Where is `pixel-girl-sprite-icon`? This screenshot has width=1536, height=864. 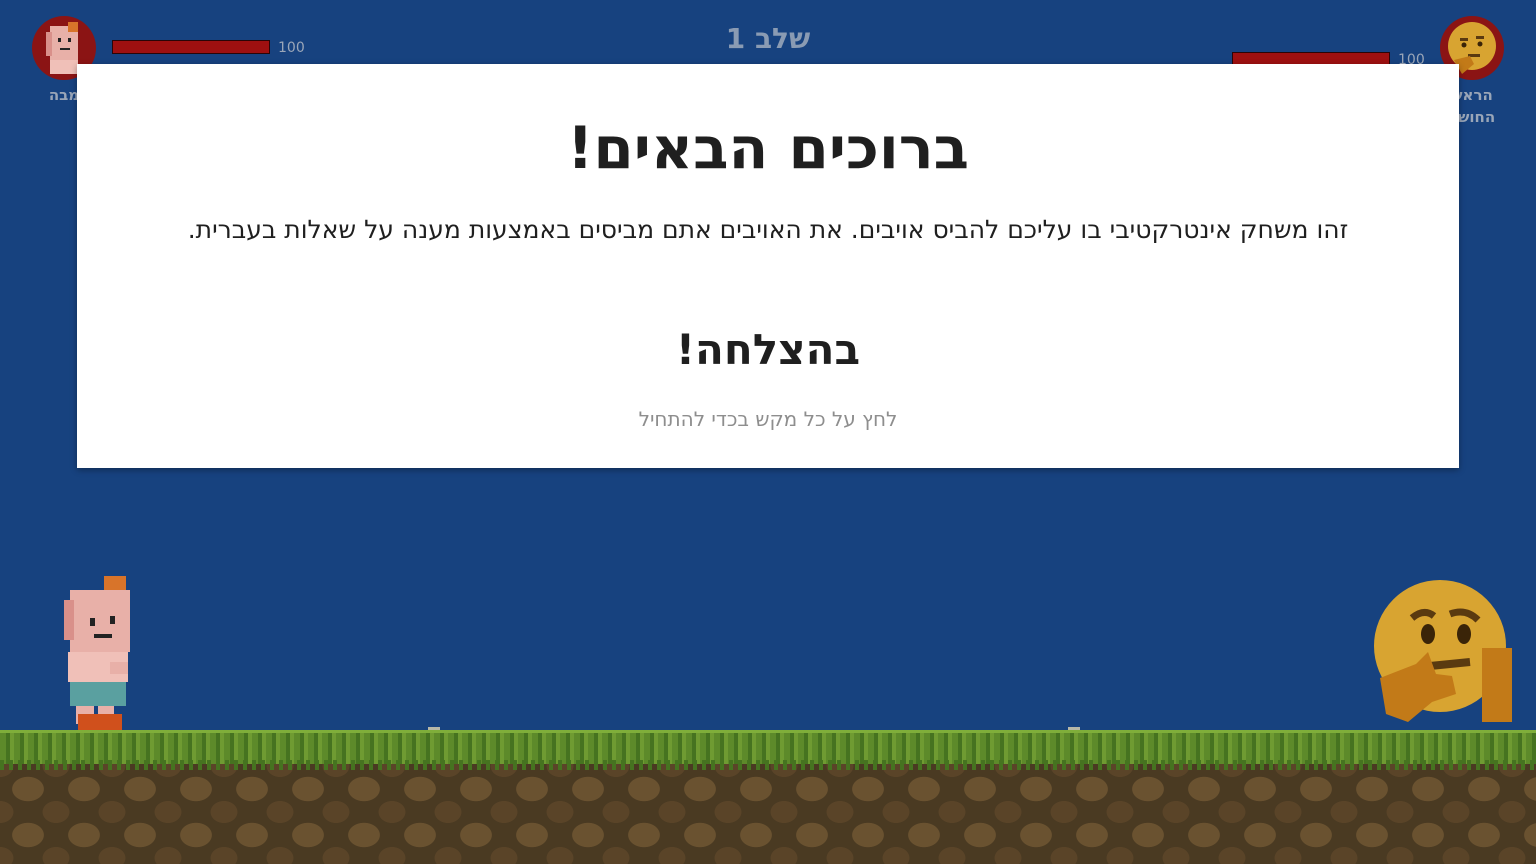
pixel-girl-sprite-icon is located at coordinates (97, 653).